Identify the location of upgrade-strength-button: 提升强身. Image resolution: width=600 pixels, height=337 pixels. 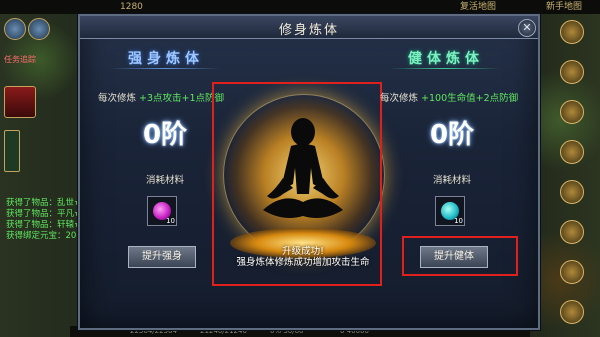
(162, 257).